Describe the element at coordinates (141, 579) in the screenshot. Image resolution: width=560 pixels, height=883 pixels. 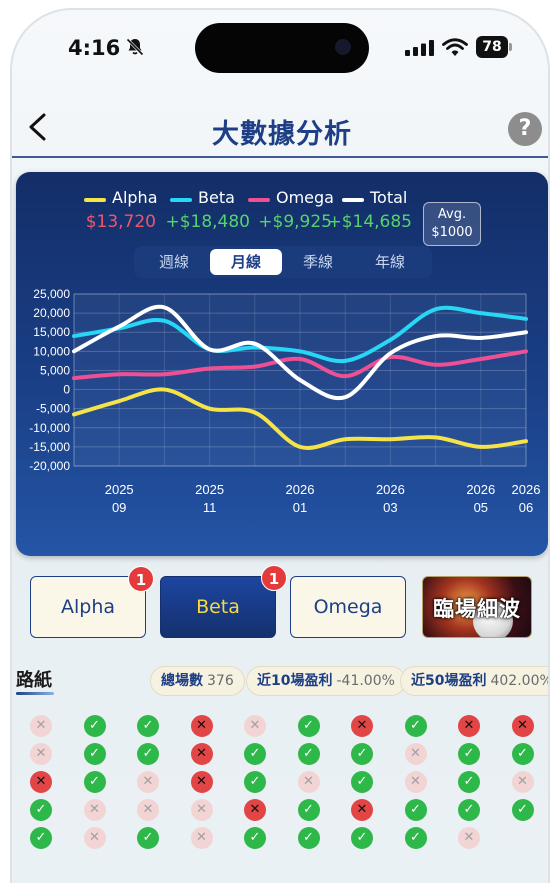
I see `live-badge: 1` at that location.